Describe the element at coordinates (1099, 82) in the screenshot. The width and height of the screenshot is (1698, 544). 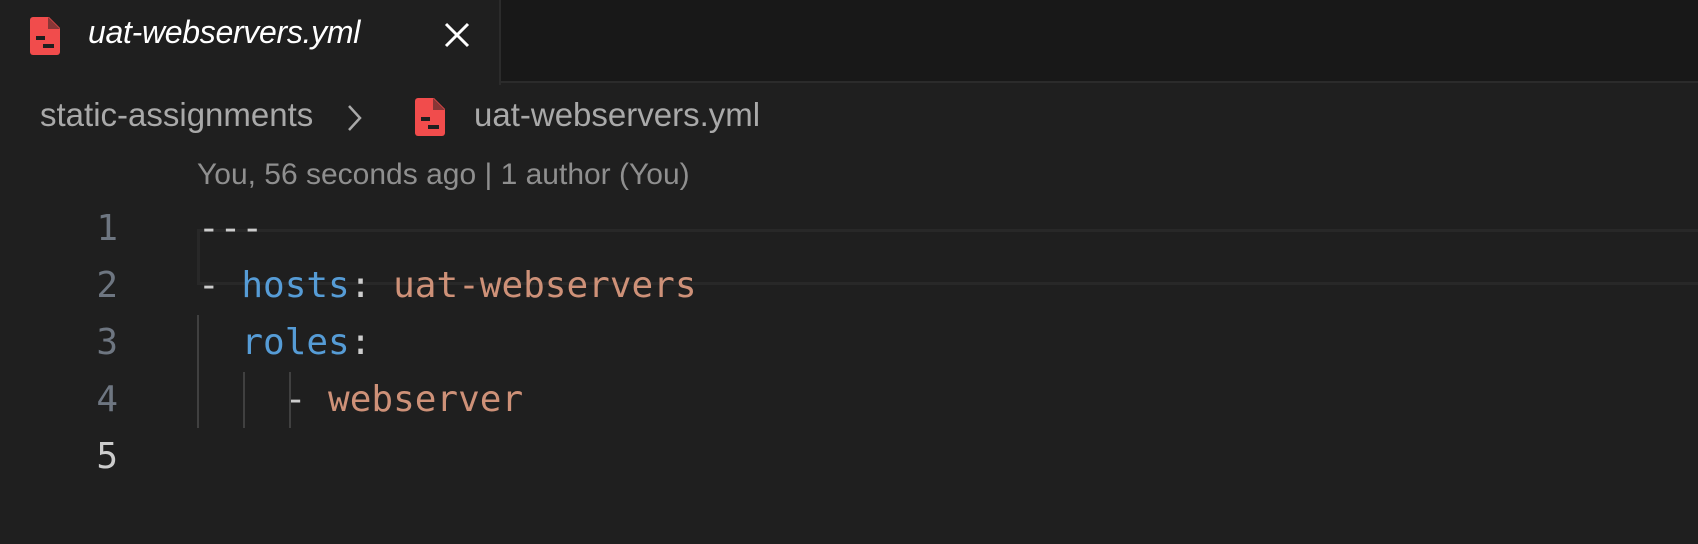
I see `tab-bar-border` at that location.